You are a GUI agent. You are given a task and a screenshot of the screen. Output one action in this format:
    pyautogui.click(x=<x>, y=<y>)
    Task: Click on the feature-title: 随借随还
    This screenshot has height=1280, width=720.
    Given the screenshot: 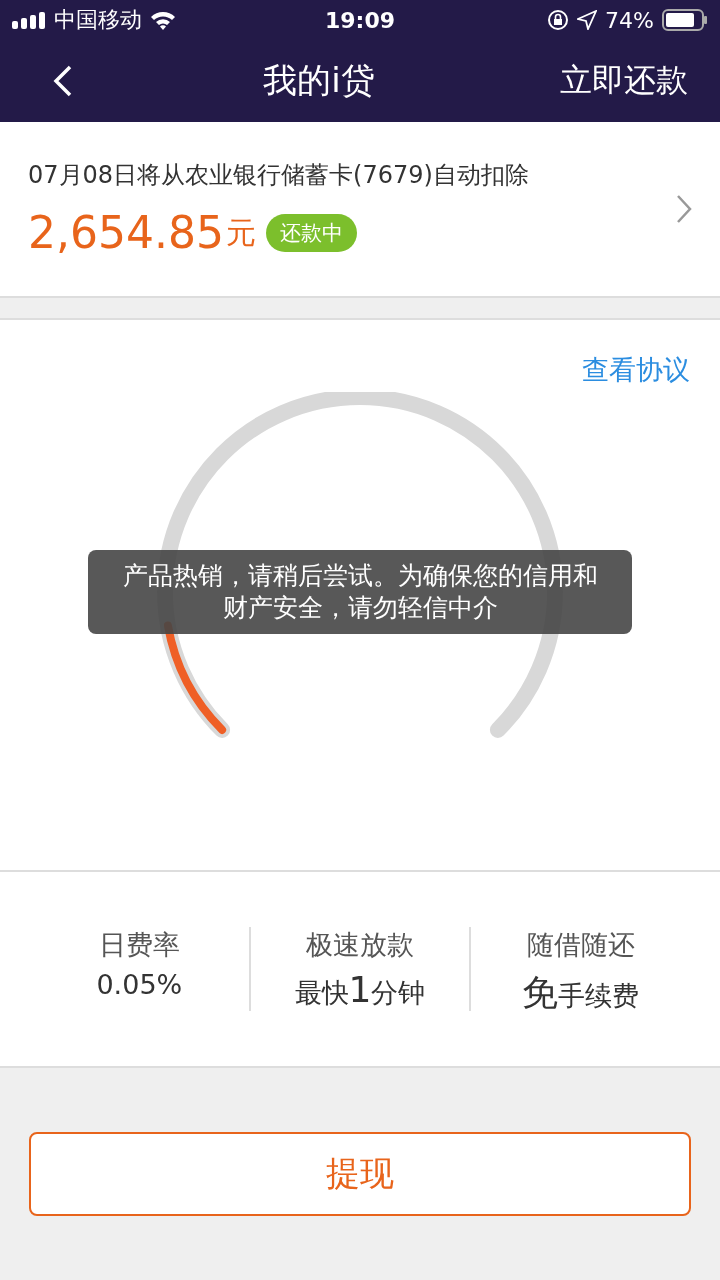 What is the action you would take?
    pyautogui.click(x=580, y=945)
    